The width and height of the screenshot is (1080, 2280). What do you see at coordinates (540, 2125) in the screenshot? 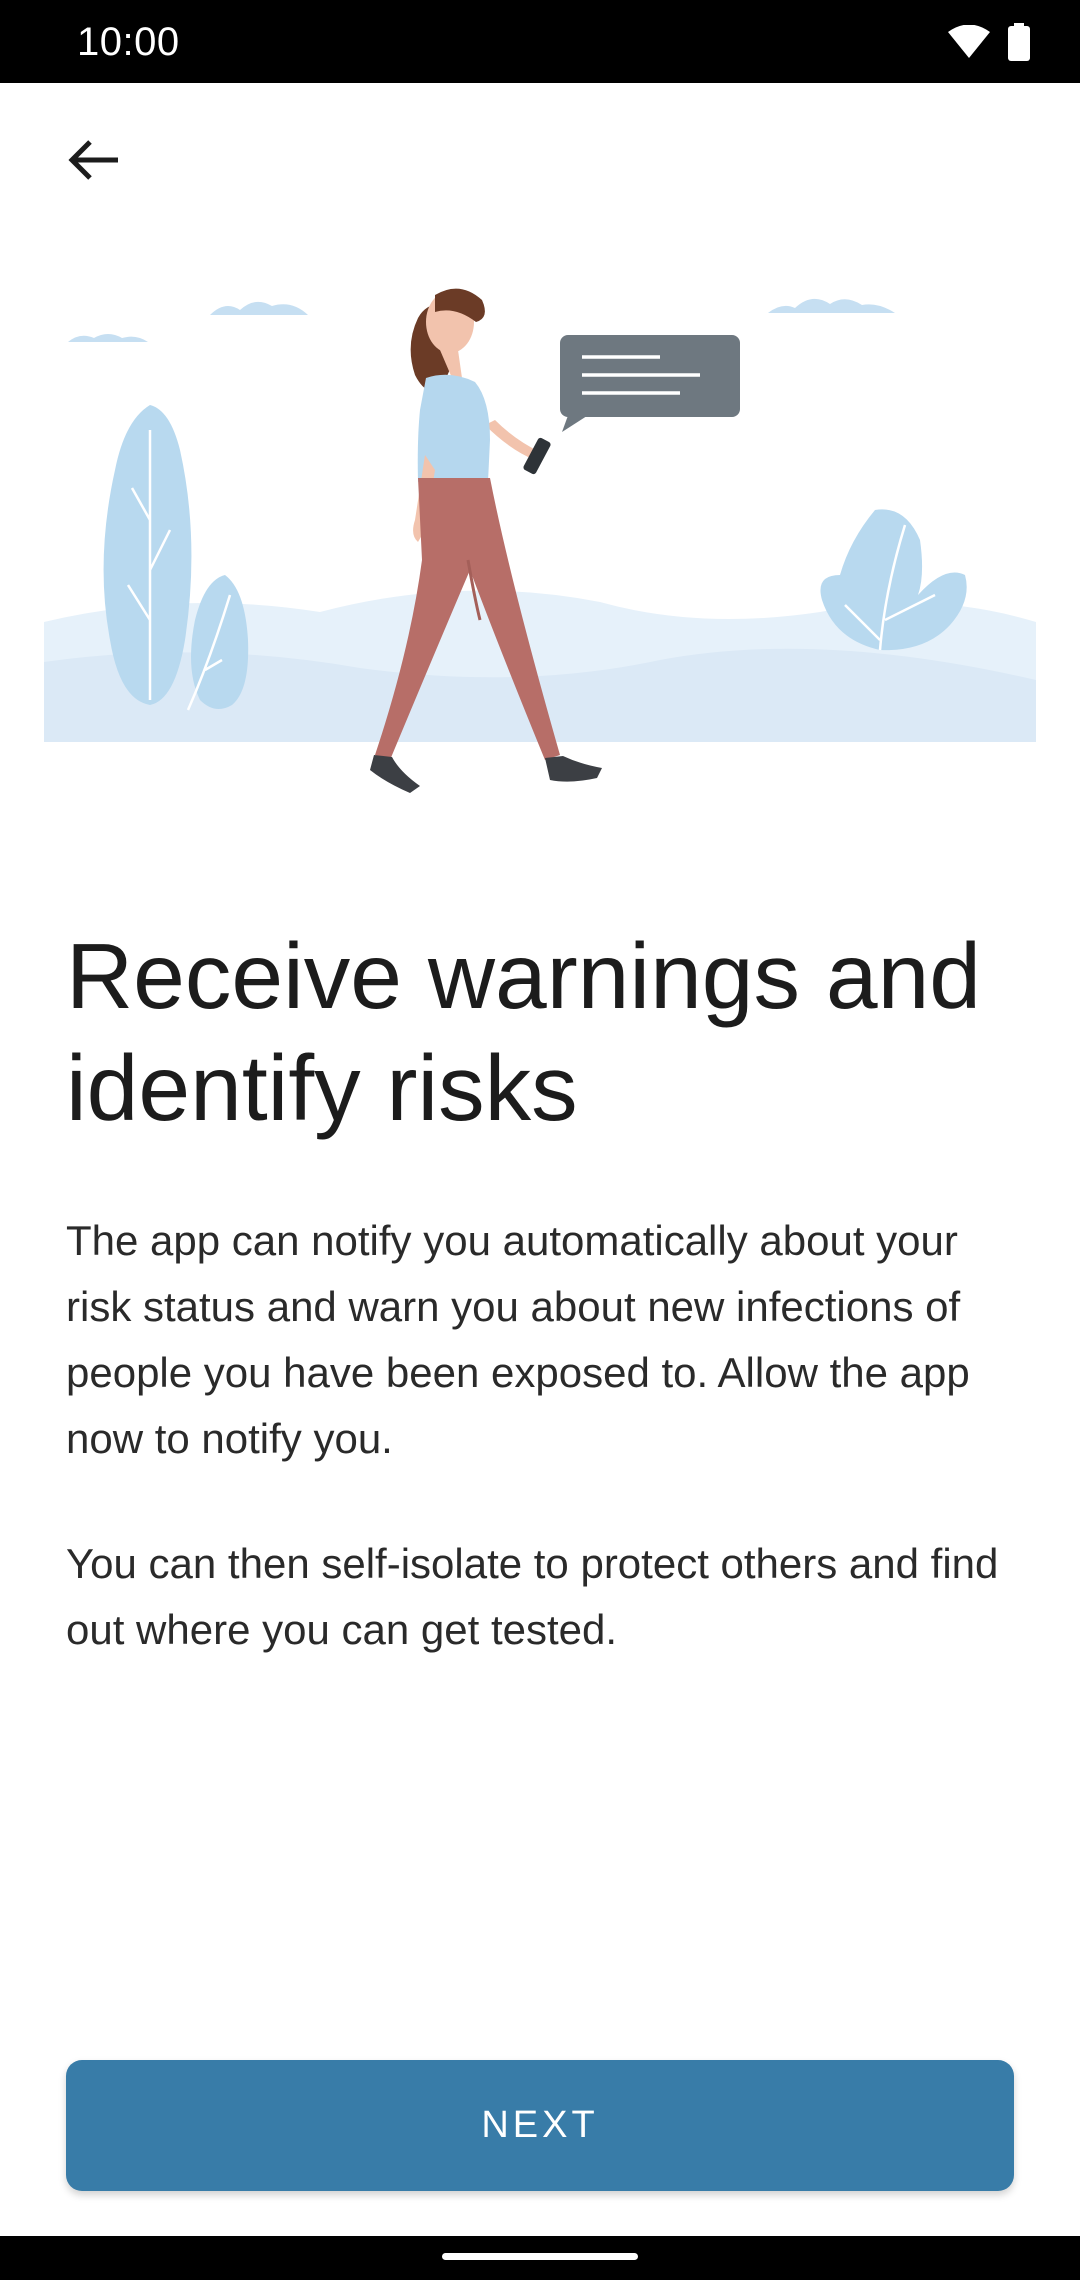
I see `next-button: NEXT` at bounding box center [540, 2125].